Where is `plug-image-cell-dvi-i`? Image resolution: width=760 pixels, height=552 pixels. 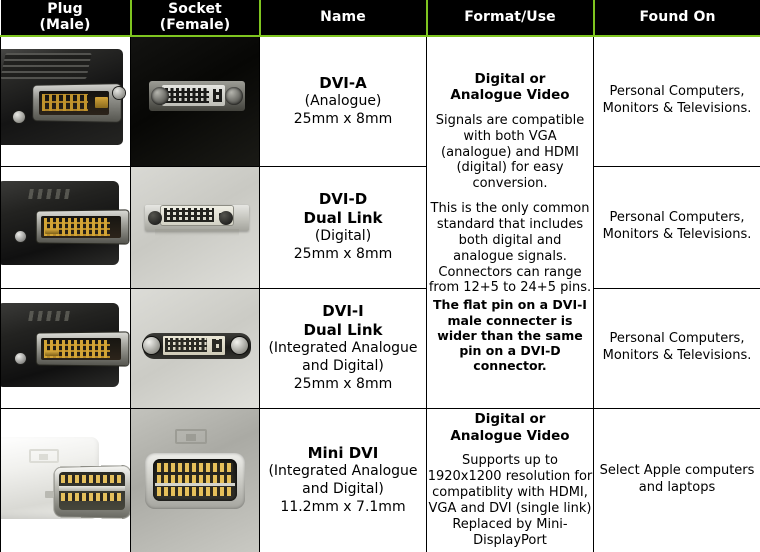
plug-image-cell-dvi-i is located at coordinates (65, 348).